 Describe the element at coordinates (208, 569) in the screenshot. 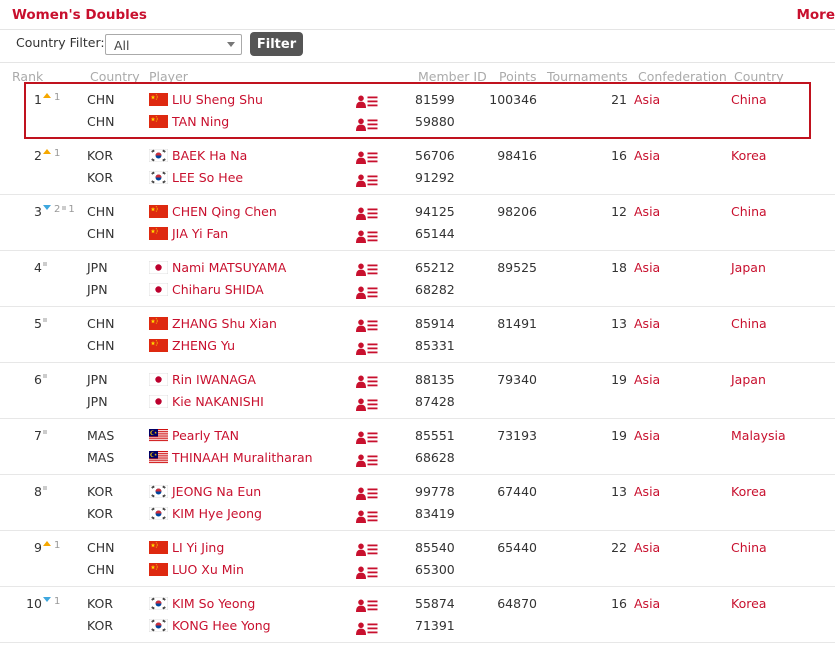

I see `player-name-link: LUO Xu Min` at that location.